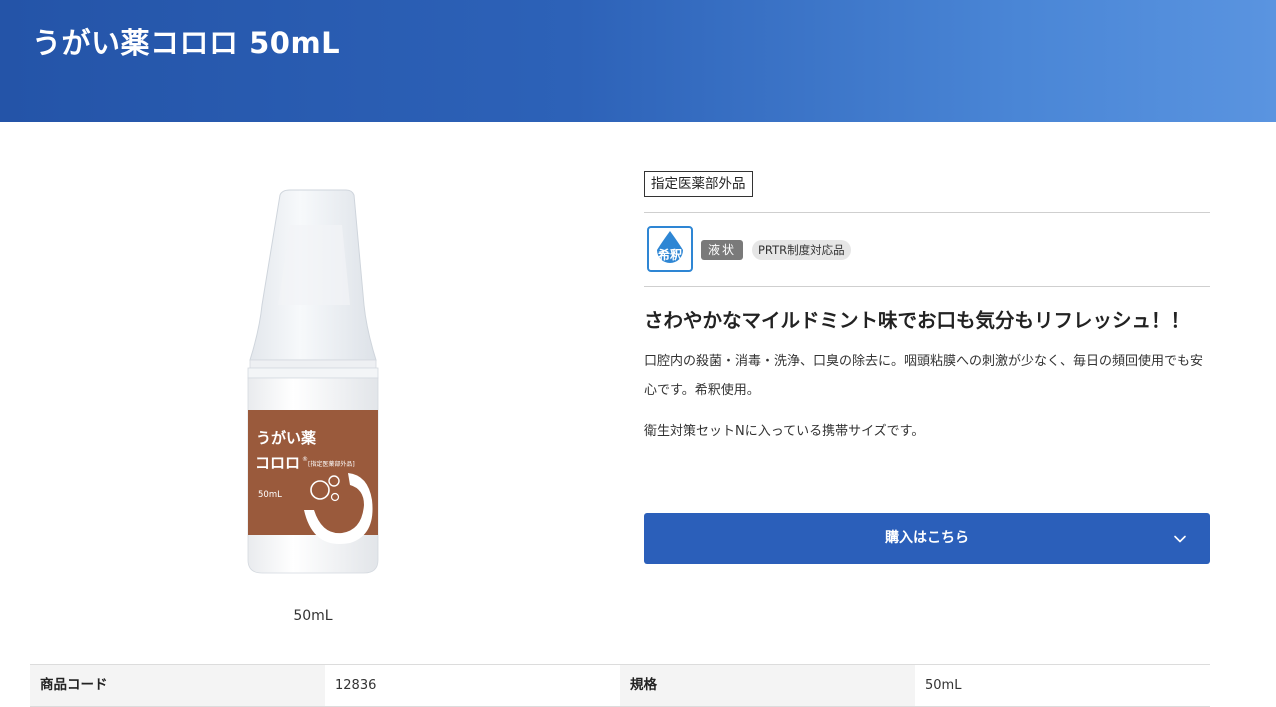 The width and height of the screenshot is (1276, 707). What do you see at coordinates (186, 43) in the screenshot?
I see `page-title: うがい薬コロロ 50mL` at bounding box center [186, 43].